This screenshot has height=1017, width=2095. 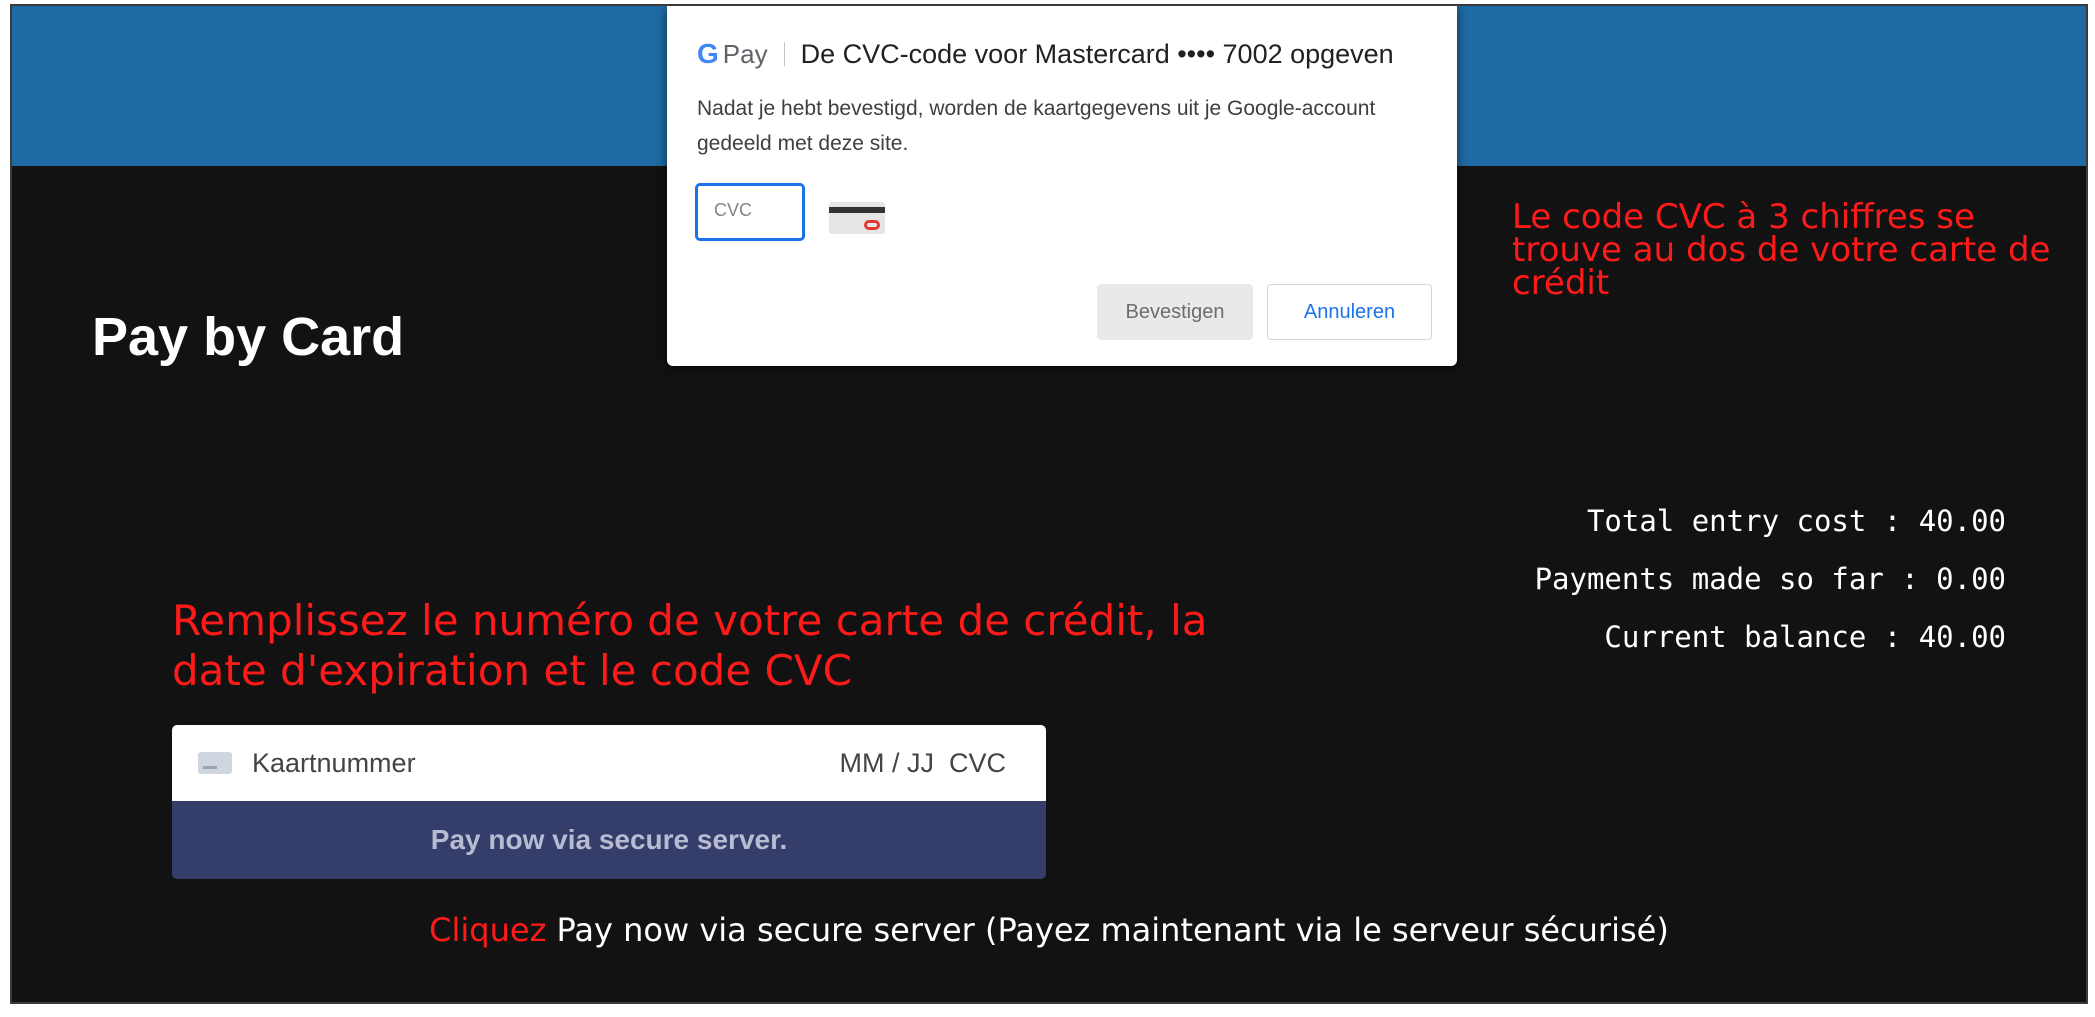 What do you see at coordinates (923, 763) in the screenshot?
I see `expiry-cvc-input: MM / JJ CVC` at bounding box center [923, 763].